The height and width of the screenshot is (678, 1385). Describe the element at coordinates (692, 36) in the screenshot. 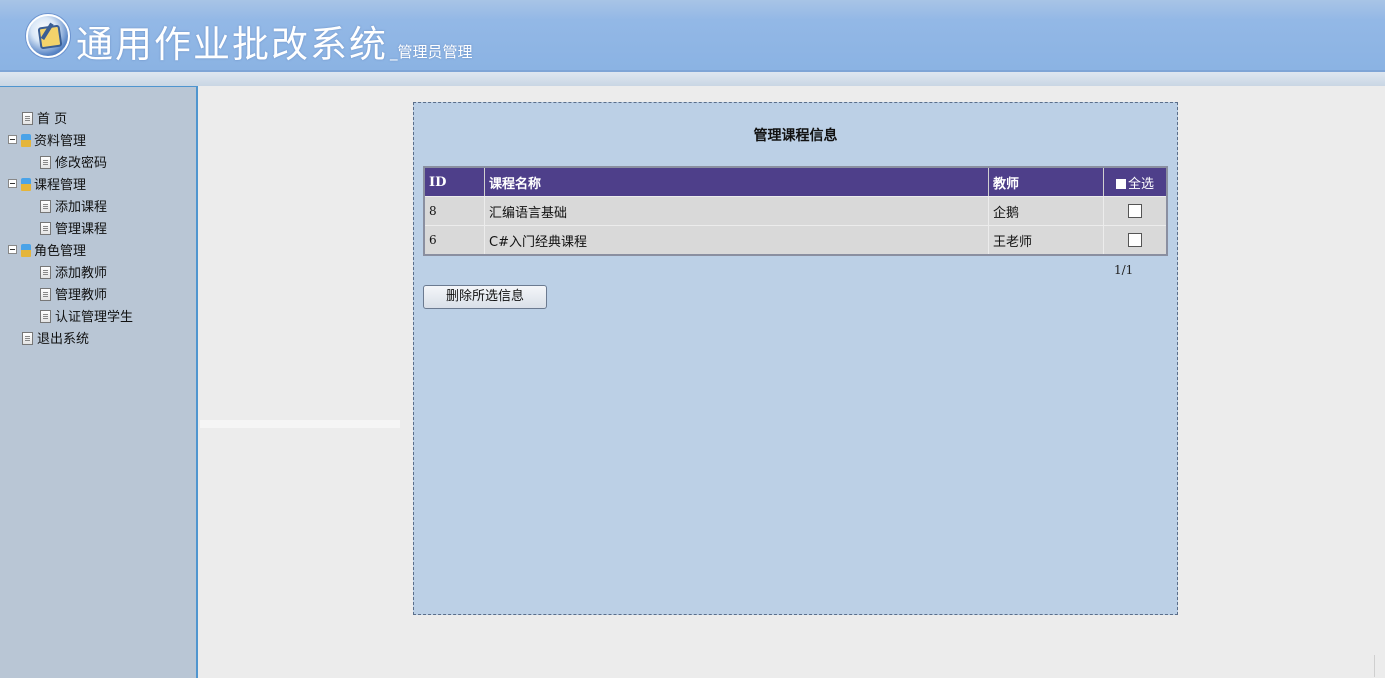

I see `app-header: 通用作业批改系统 _管理员管理` at that location.